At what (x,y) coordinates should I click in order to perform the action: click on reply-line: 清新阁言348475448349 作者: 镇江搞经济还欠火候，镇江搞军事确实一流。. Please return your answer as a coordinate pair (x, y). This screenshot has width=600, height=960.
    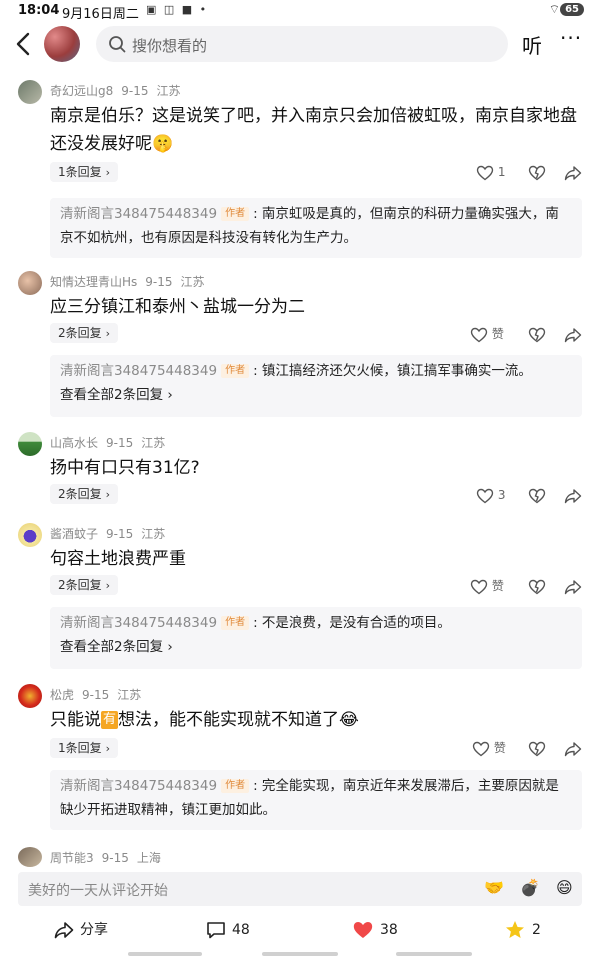
    Looking at the image, I should click on (316, 371).